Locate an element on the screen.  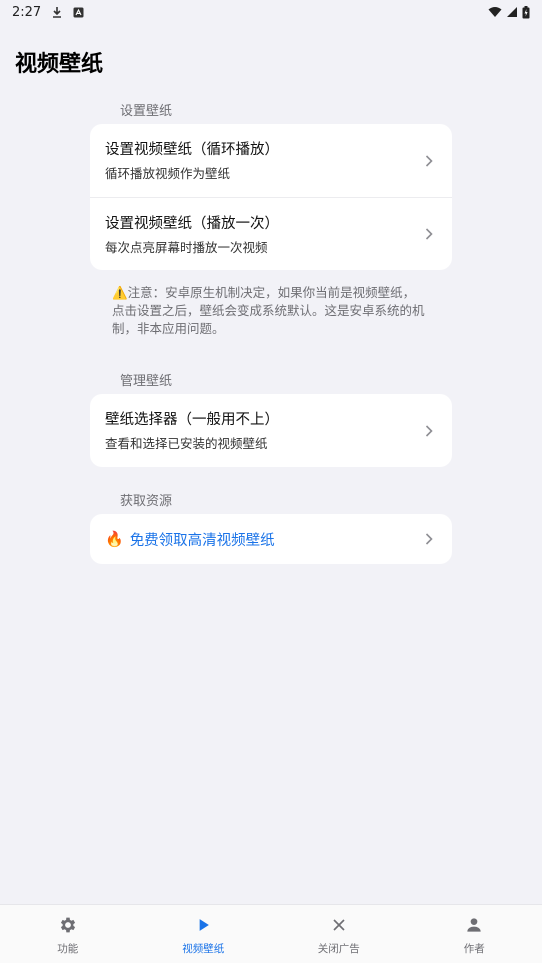
free-hd-wallpaper-row: 🔥 免费领取高清视频壁纸 is located at coordinates (271, 539).